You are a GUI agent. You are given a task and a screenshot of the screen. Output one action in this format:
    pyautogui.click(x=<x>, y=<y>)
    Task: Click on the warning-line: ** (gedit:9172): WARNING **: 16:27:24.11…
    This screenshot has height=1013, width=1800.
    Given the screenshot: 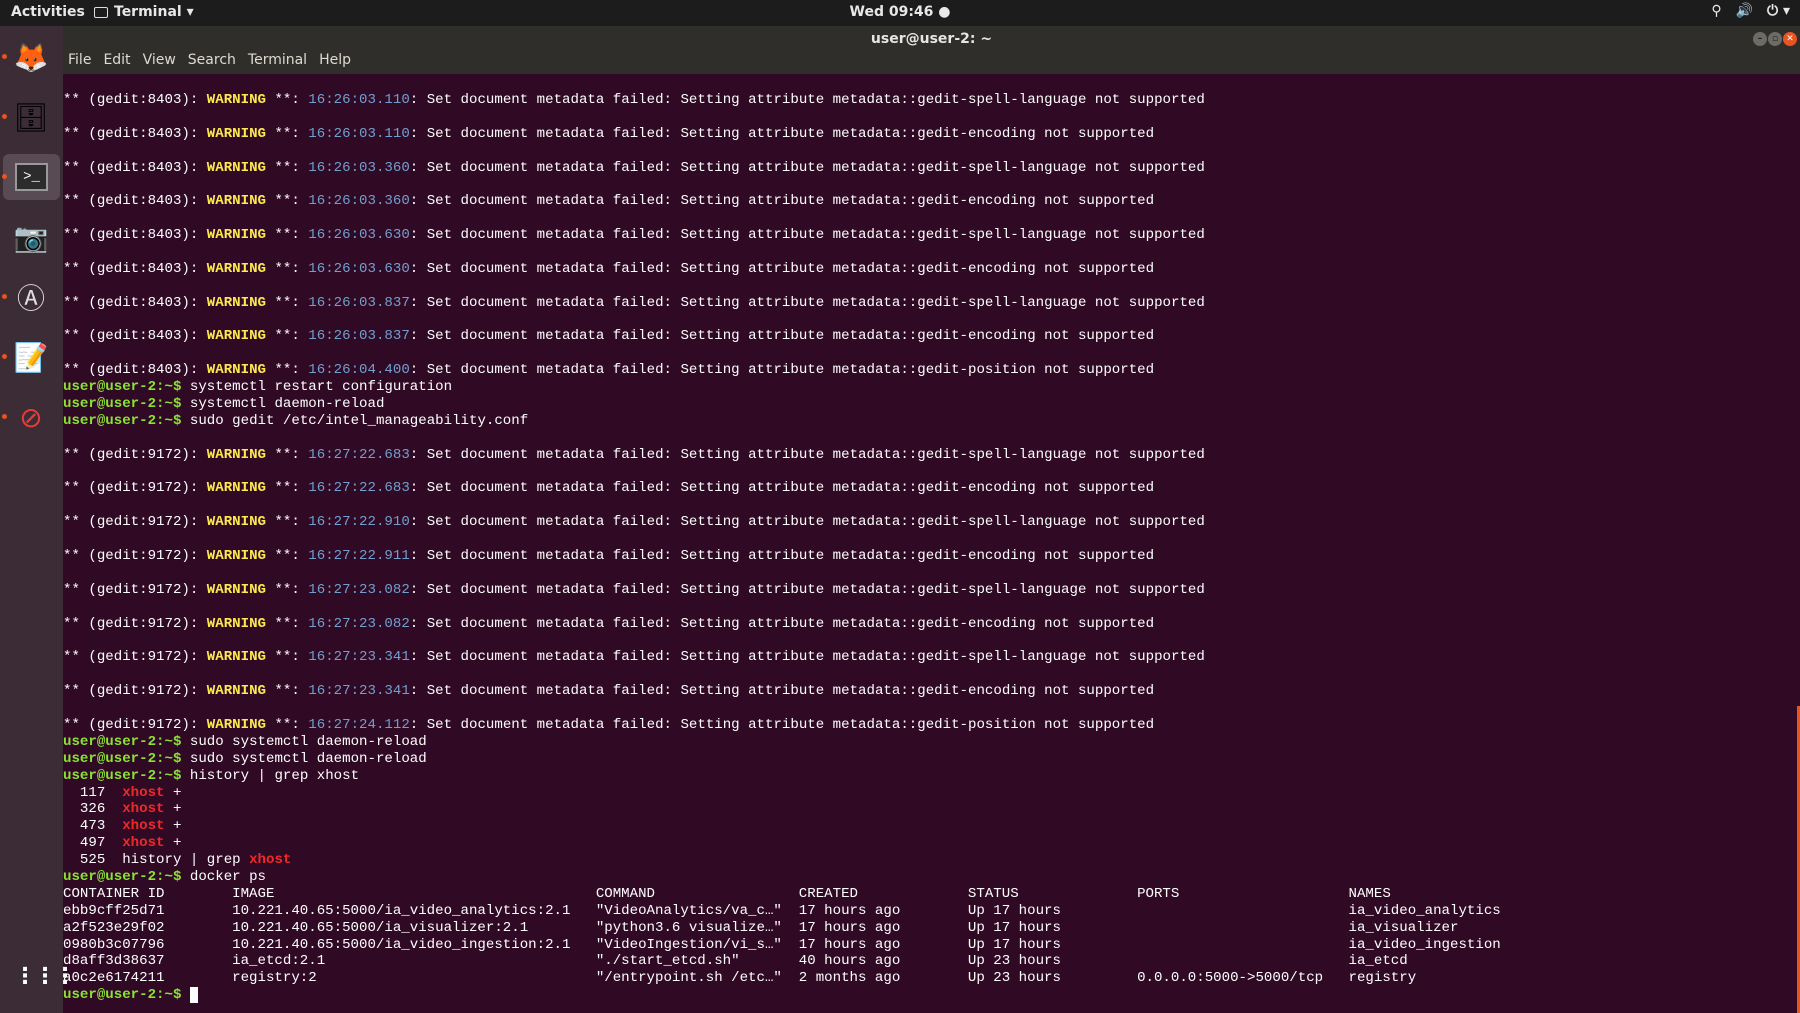 What is the action you would take?
    pyautogui.click(x=928, y=725)
    